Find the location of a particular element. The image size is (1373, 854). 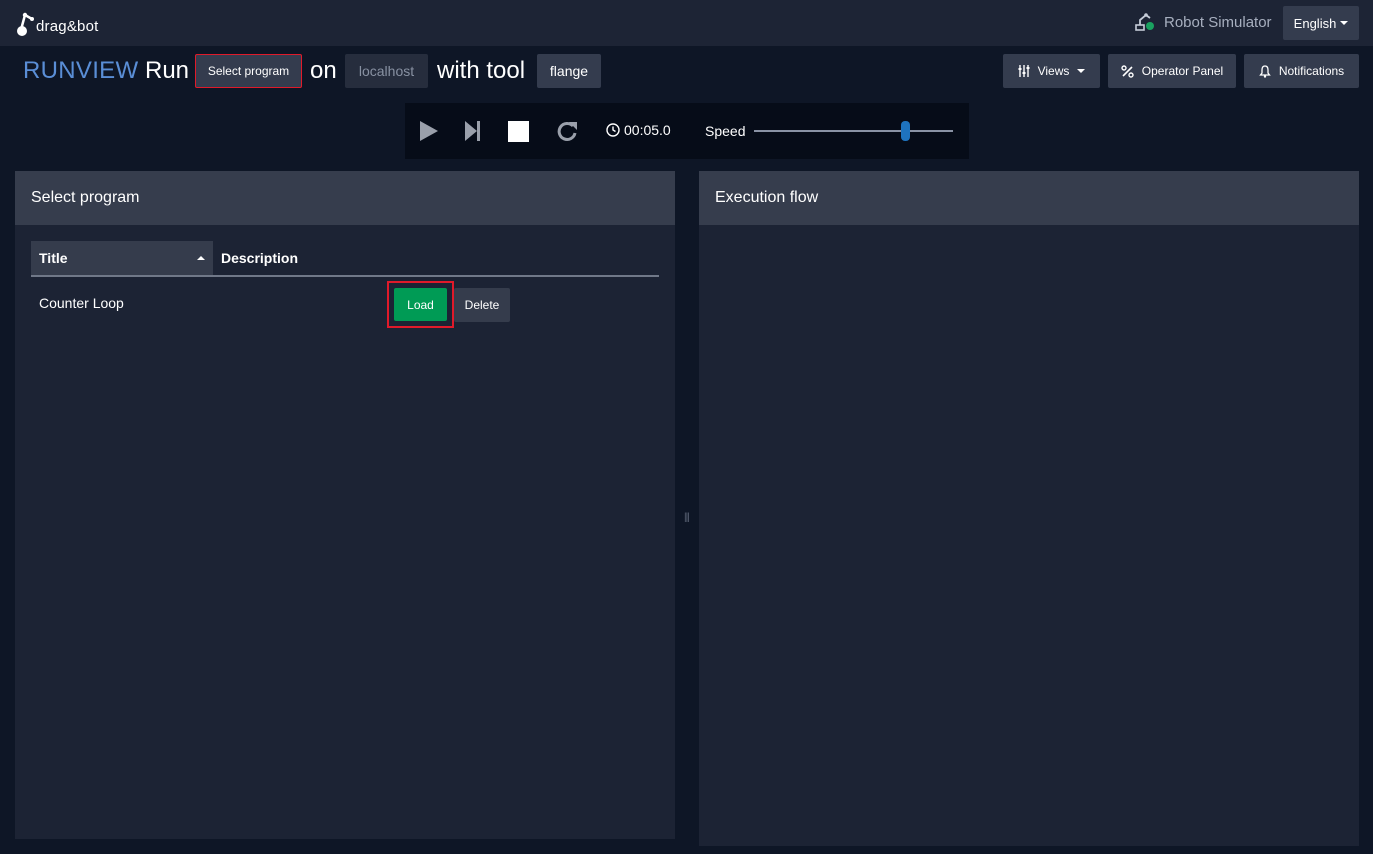

notifications-label: Notifications is located at coordinates (1311, 71).